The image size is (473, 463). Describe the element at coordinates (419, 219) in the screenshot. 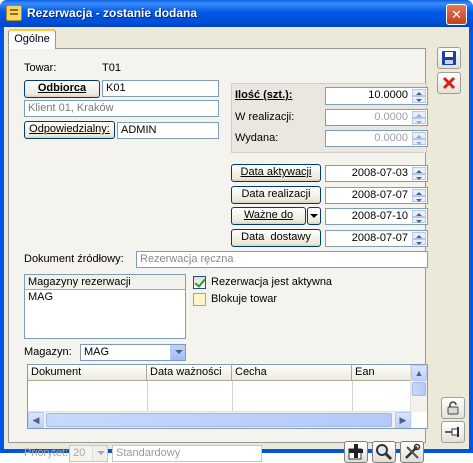

I see `wazne-do-spin-down` at that location.